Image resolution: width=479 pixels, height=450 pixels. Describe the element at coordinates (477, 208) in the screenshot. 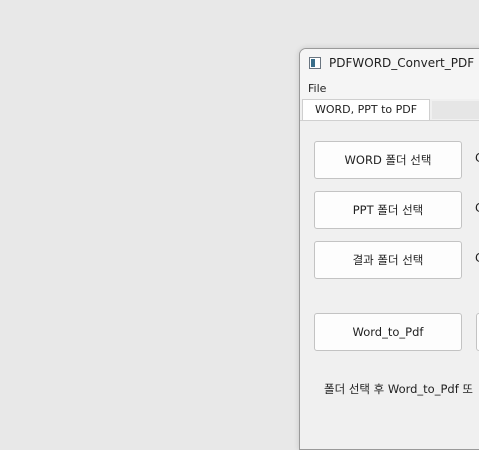

I see `ppt-folder-path-label: C` at that location.